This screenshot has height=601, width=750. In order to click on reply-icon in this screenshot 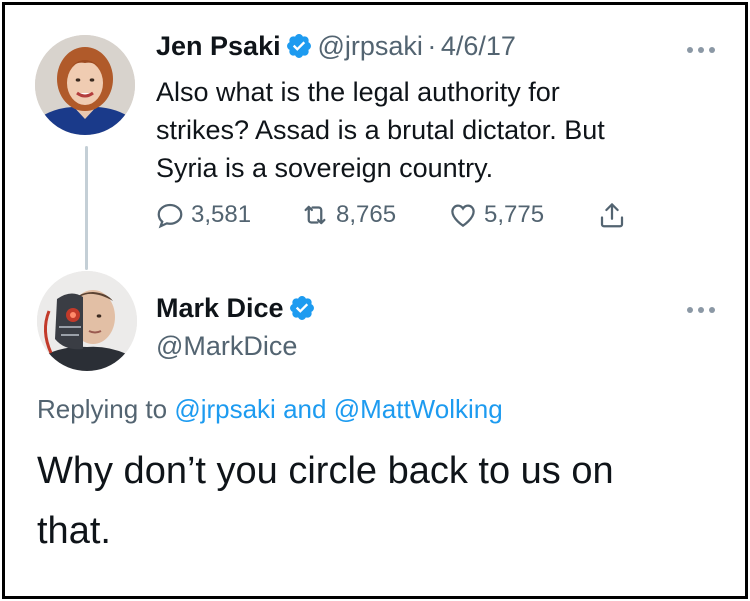, I will do `click(170, 216)`.